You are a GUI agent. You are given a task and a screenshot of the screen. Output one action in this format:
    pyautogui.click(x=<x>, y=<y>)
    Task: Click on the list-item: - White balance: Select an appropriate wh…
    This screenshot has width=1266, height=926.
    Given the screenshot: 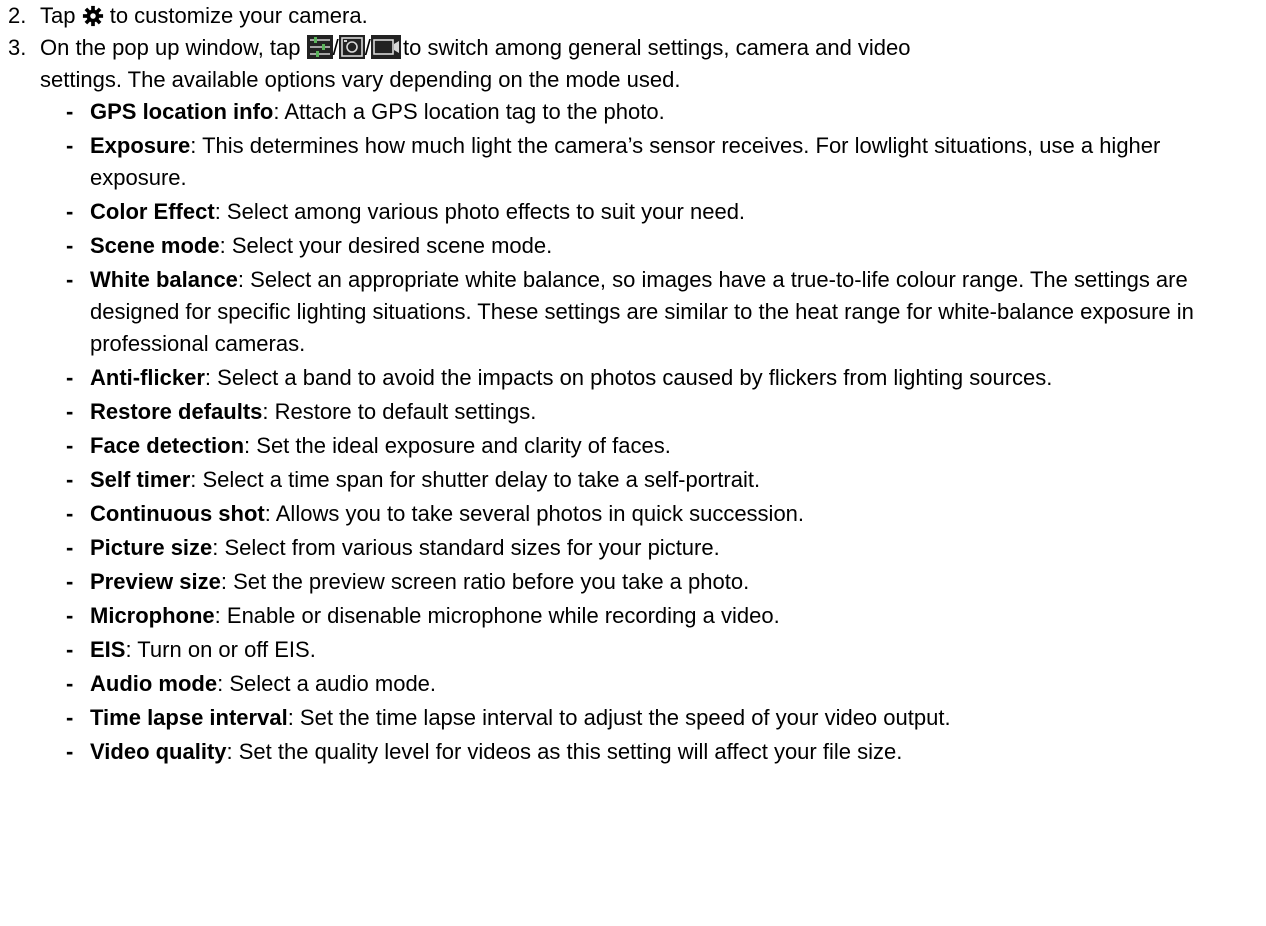 What is the action you would take?
    pyautogui.click(x=662, y=312)
    